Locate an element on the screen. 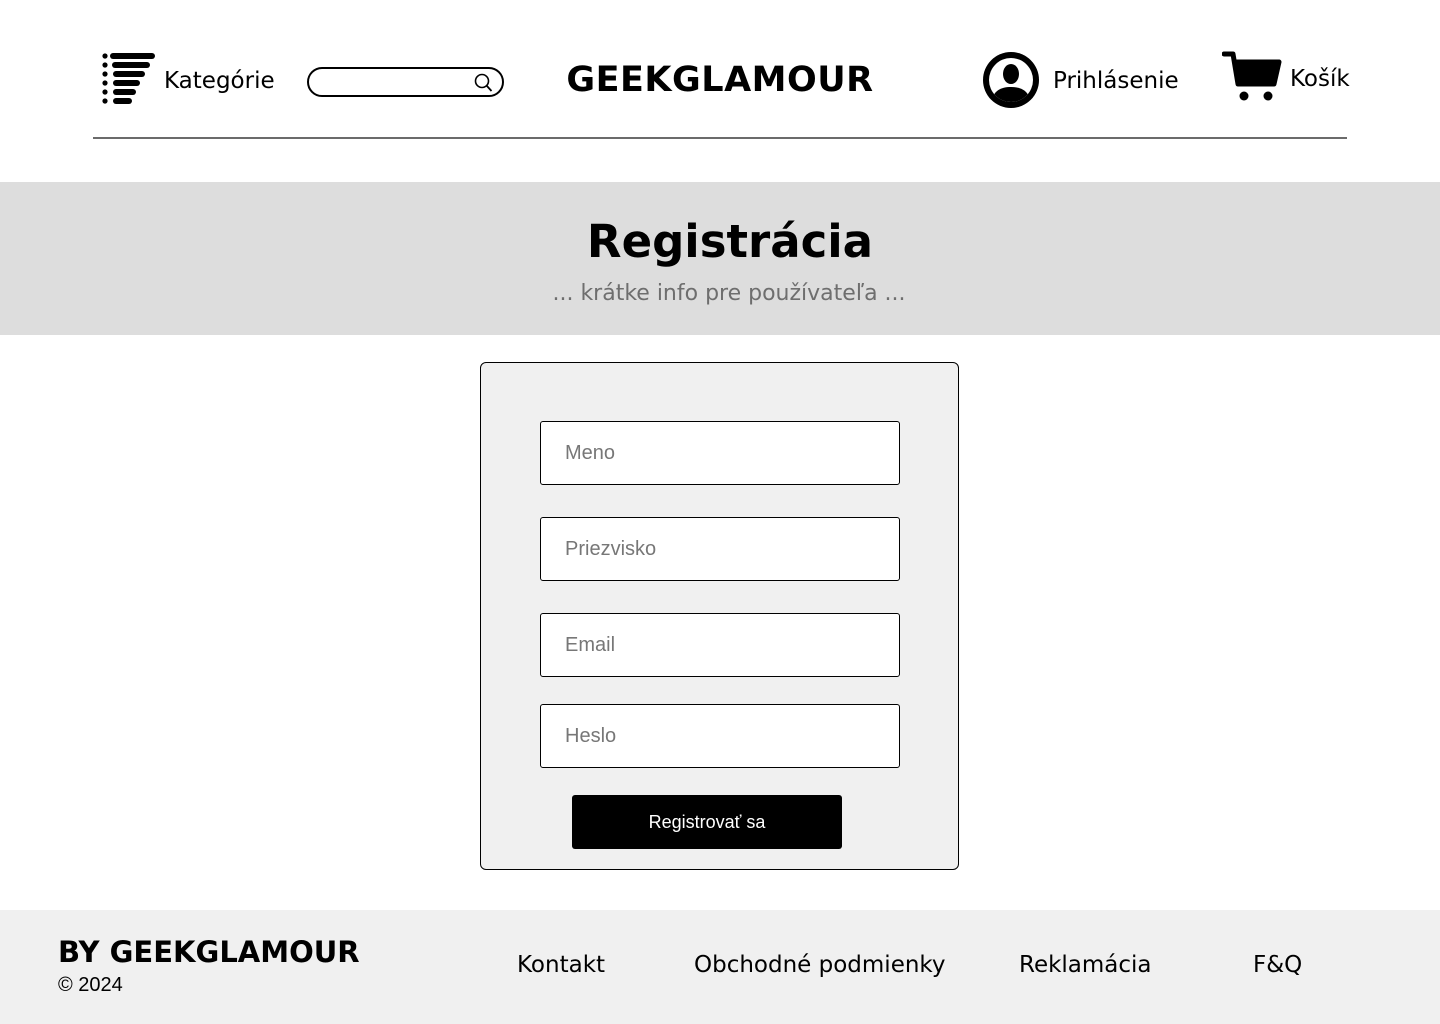 This screenshot has height=1024, width=1440. email-field-box is located at coordinates (720, 645).